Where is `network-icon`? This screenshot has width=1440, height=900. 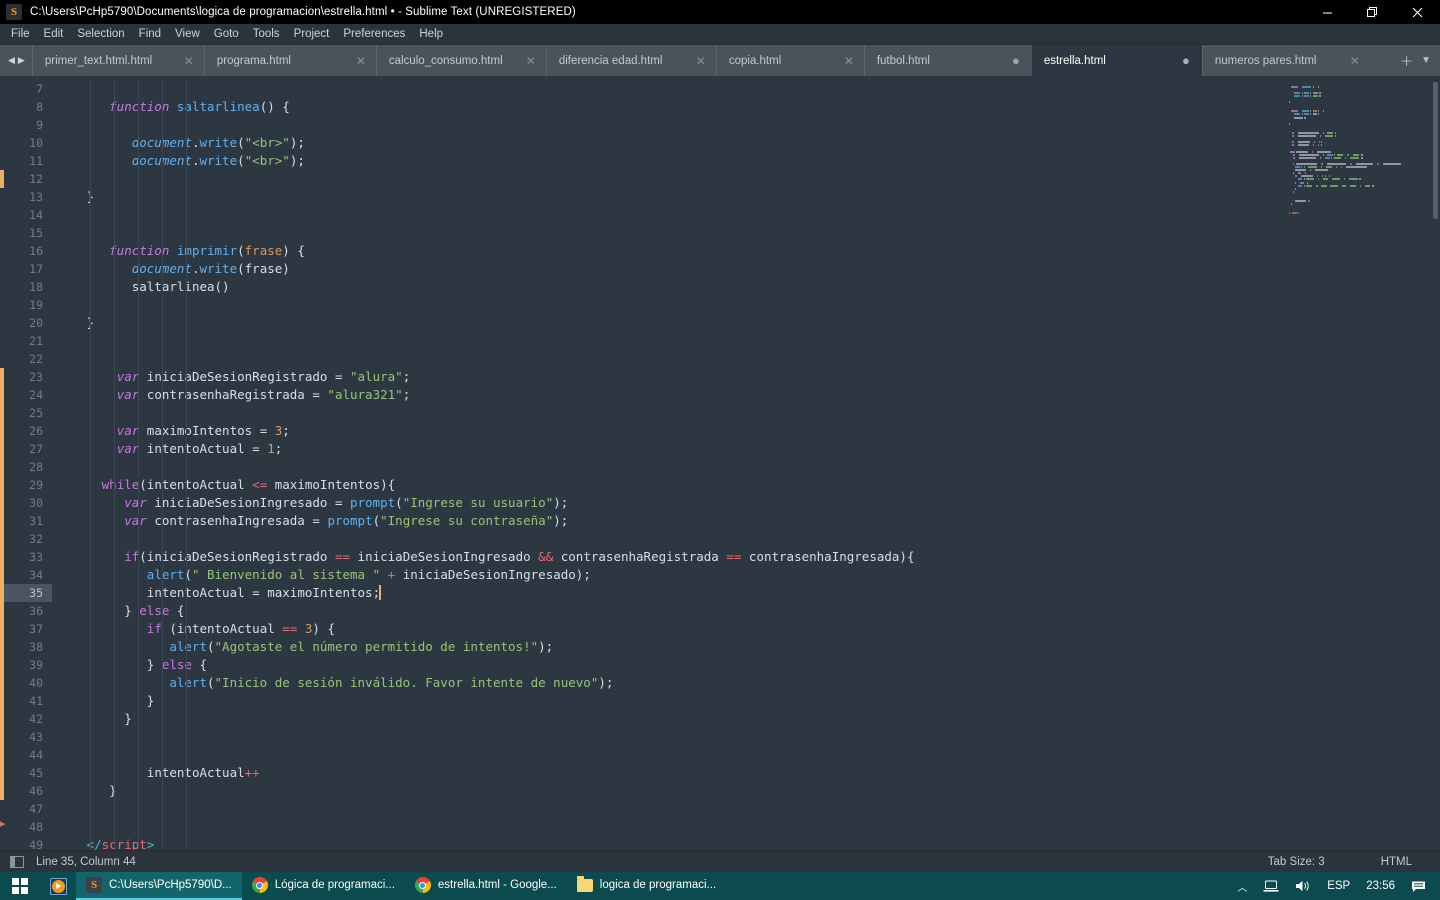
network-icon is located at coordinates (1271, 886).